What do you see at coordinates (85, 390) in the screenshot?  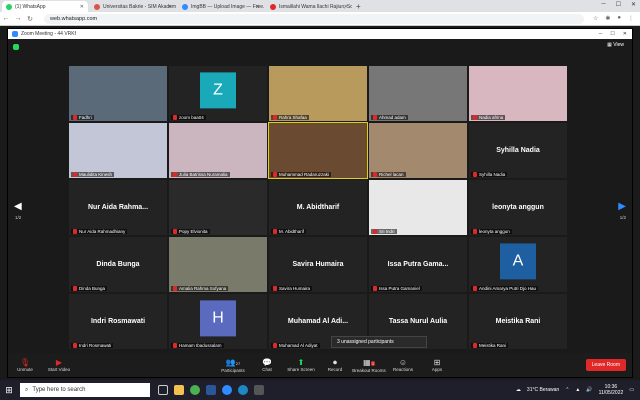 I see `taskbar-search: ⌕ Type here to search` at bounding box center [85, 390].